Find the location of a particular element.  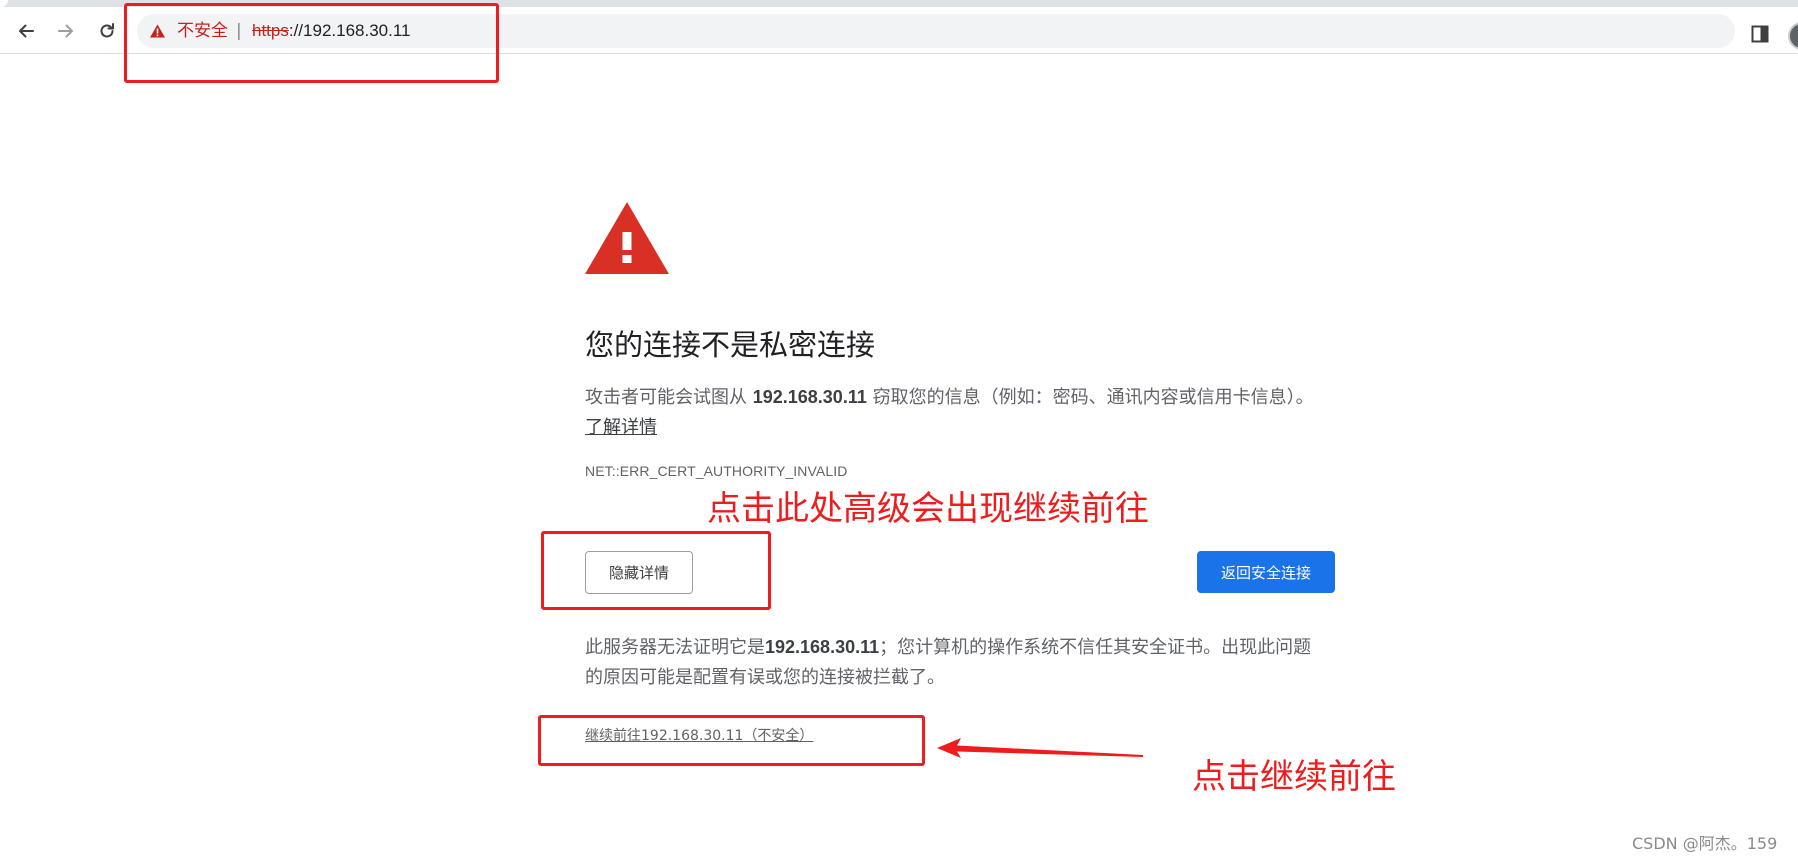

reload-icon is located at coordinates (107, 30).